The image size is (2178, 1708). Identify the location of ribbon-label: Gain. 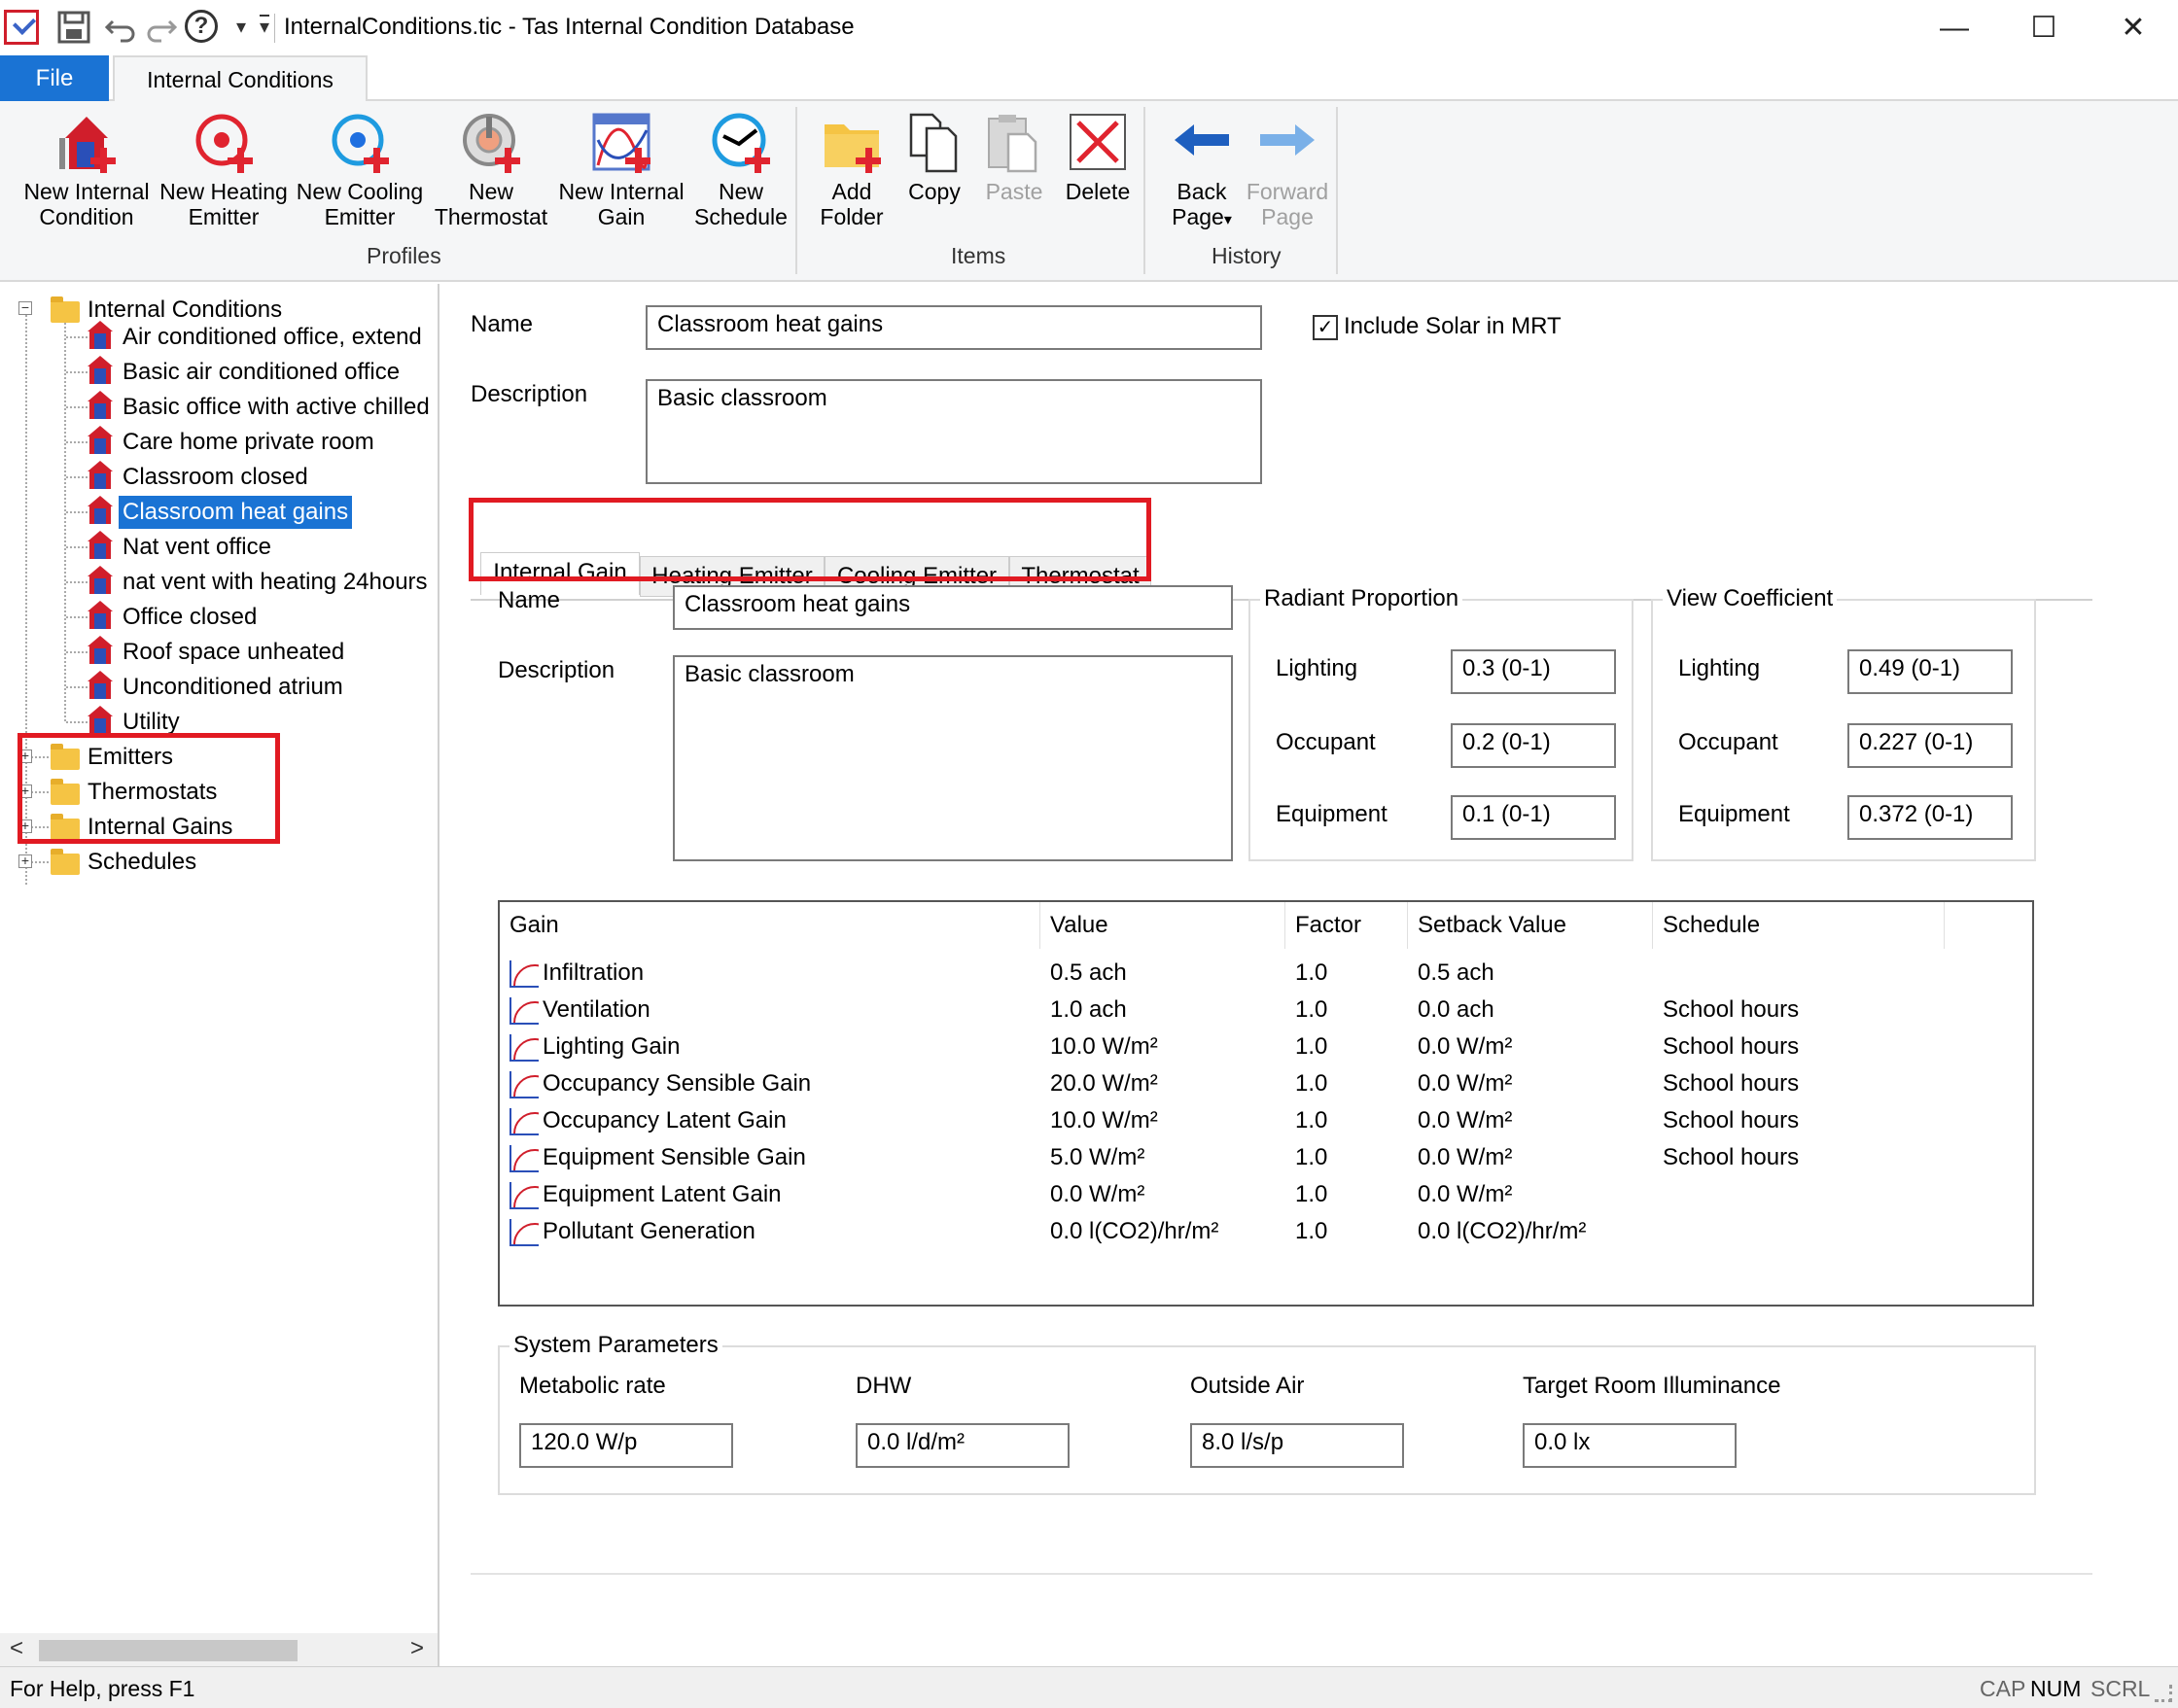
(622, 216).